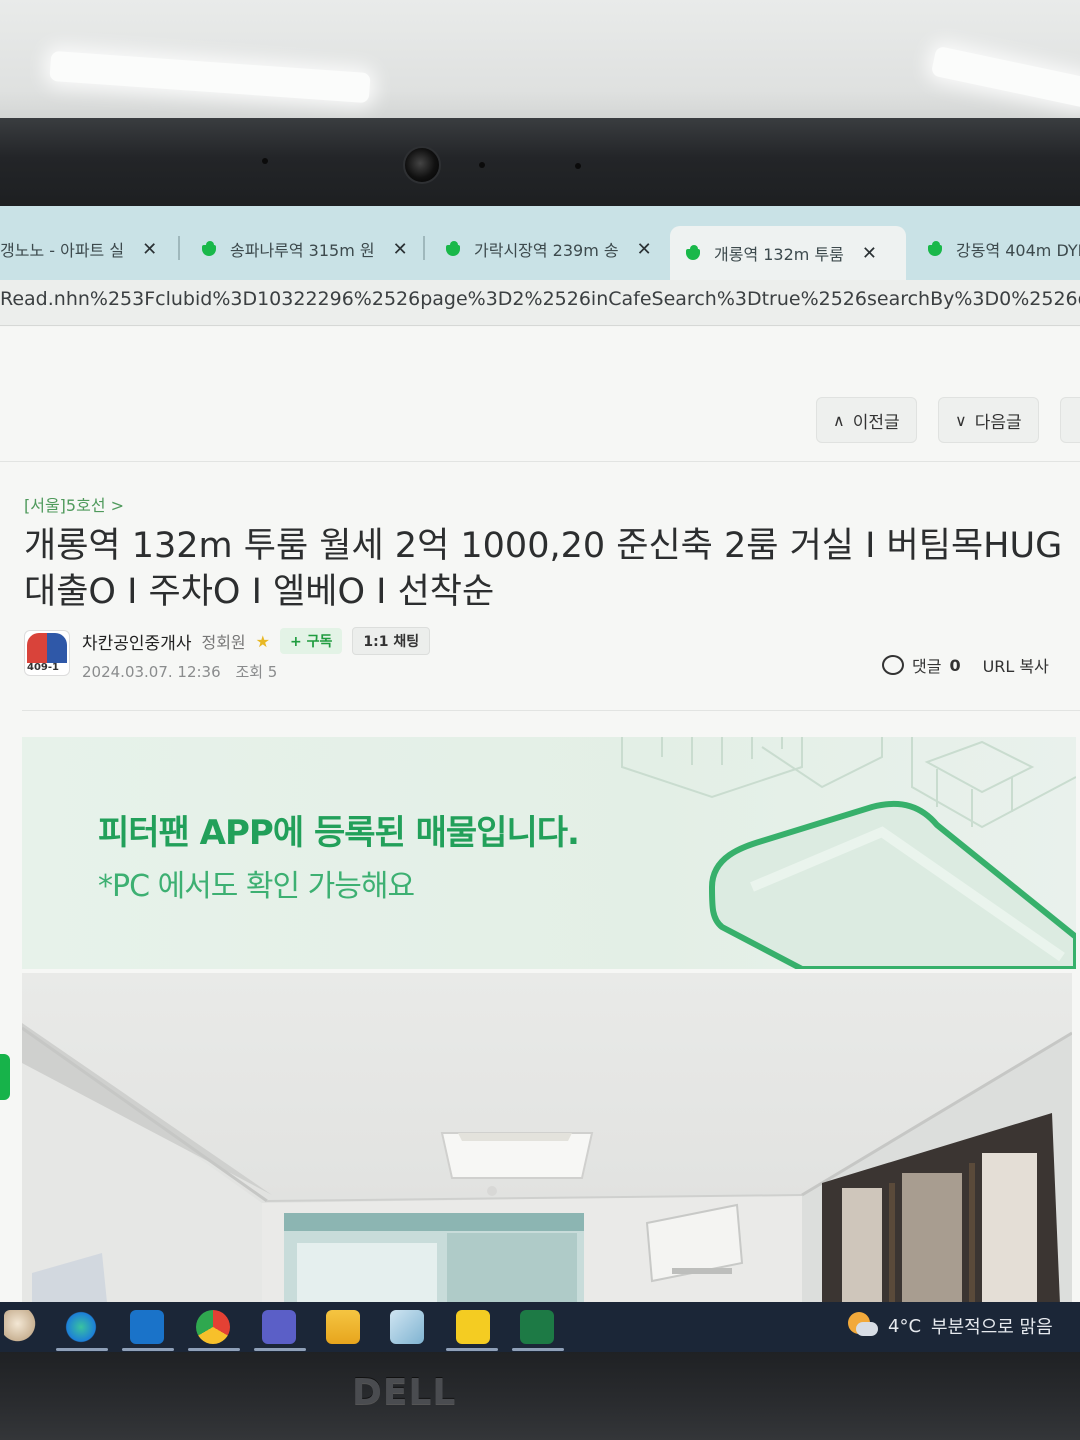 Image resolution: width=1080 pixels, height=1440 pixels. What do you see at coordinates (21, 1327) in the screenshot?
I see `paint-icon` at bounding box center [21, 1327].